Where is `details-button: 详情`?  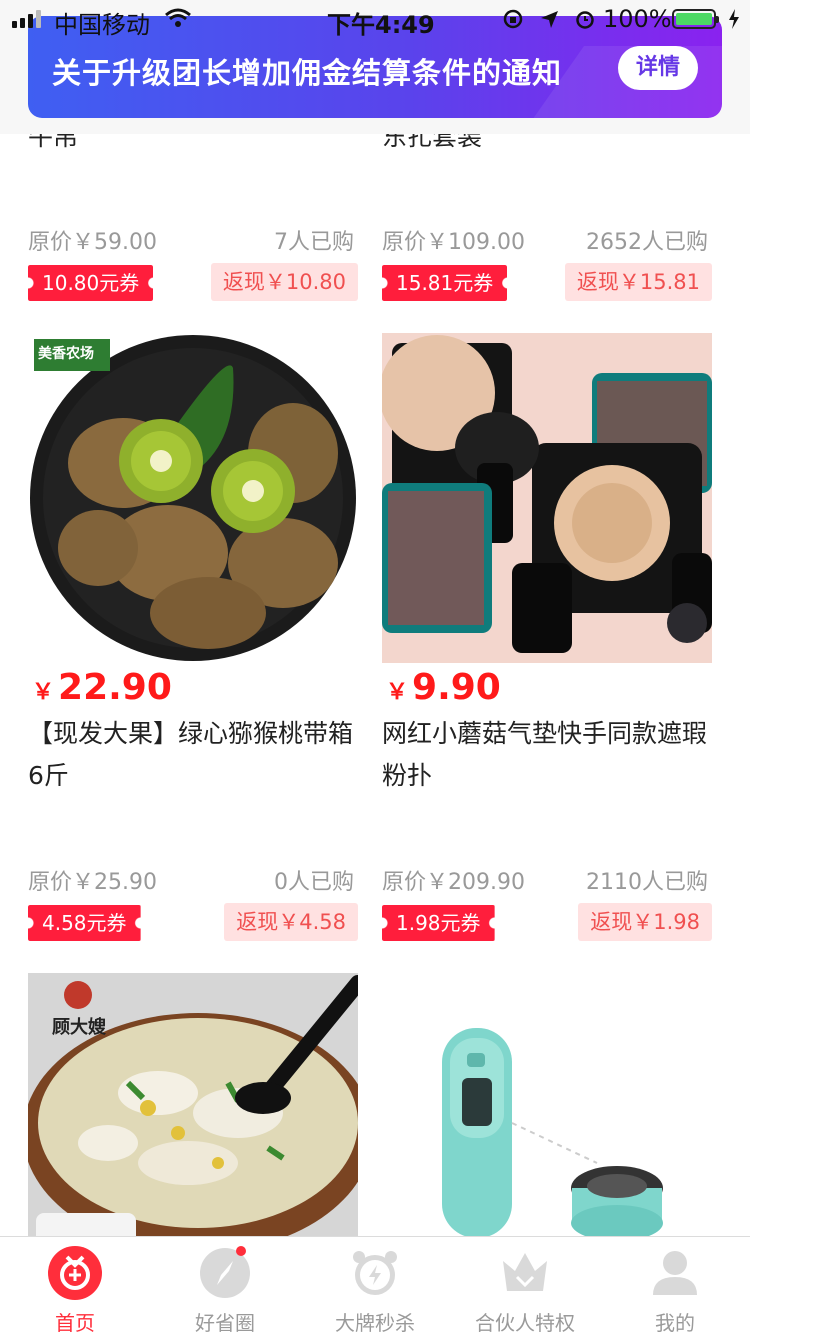 details-button: 详情 is located at coordinates (658, 68).